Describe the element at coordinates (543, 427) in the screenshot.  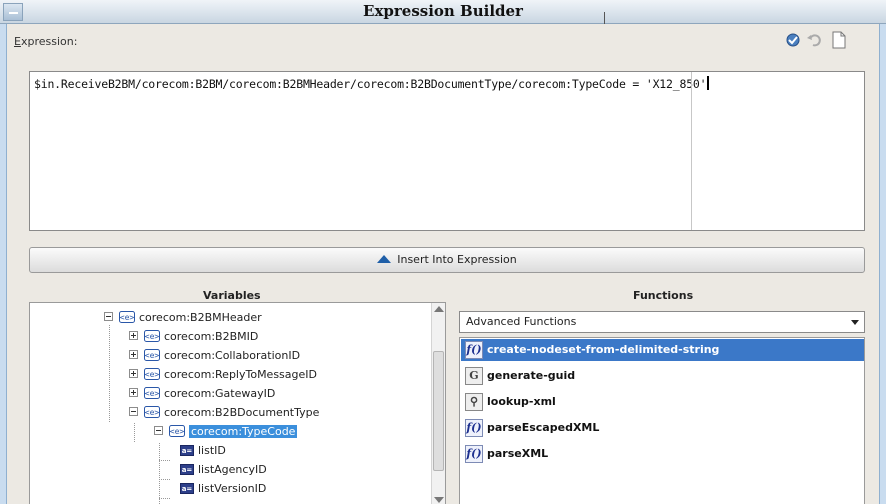
I see `function-item-label: parseEscapedXML` at that location.